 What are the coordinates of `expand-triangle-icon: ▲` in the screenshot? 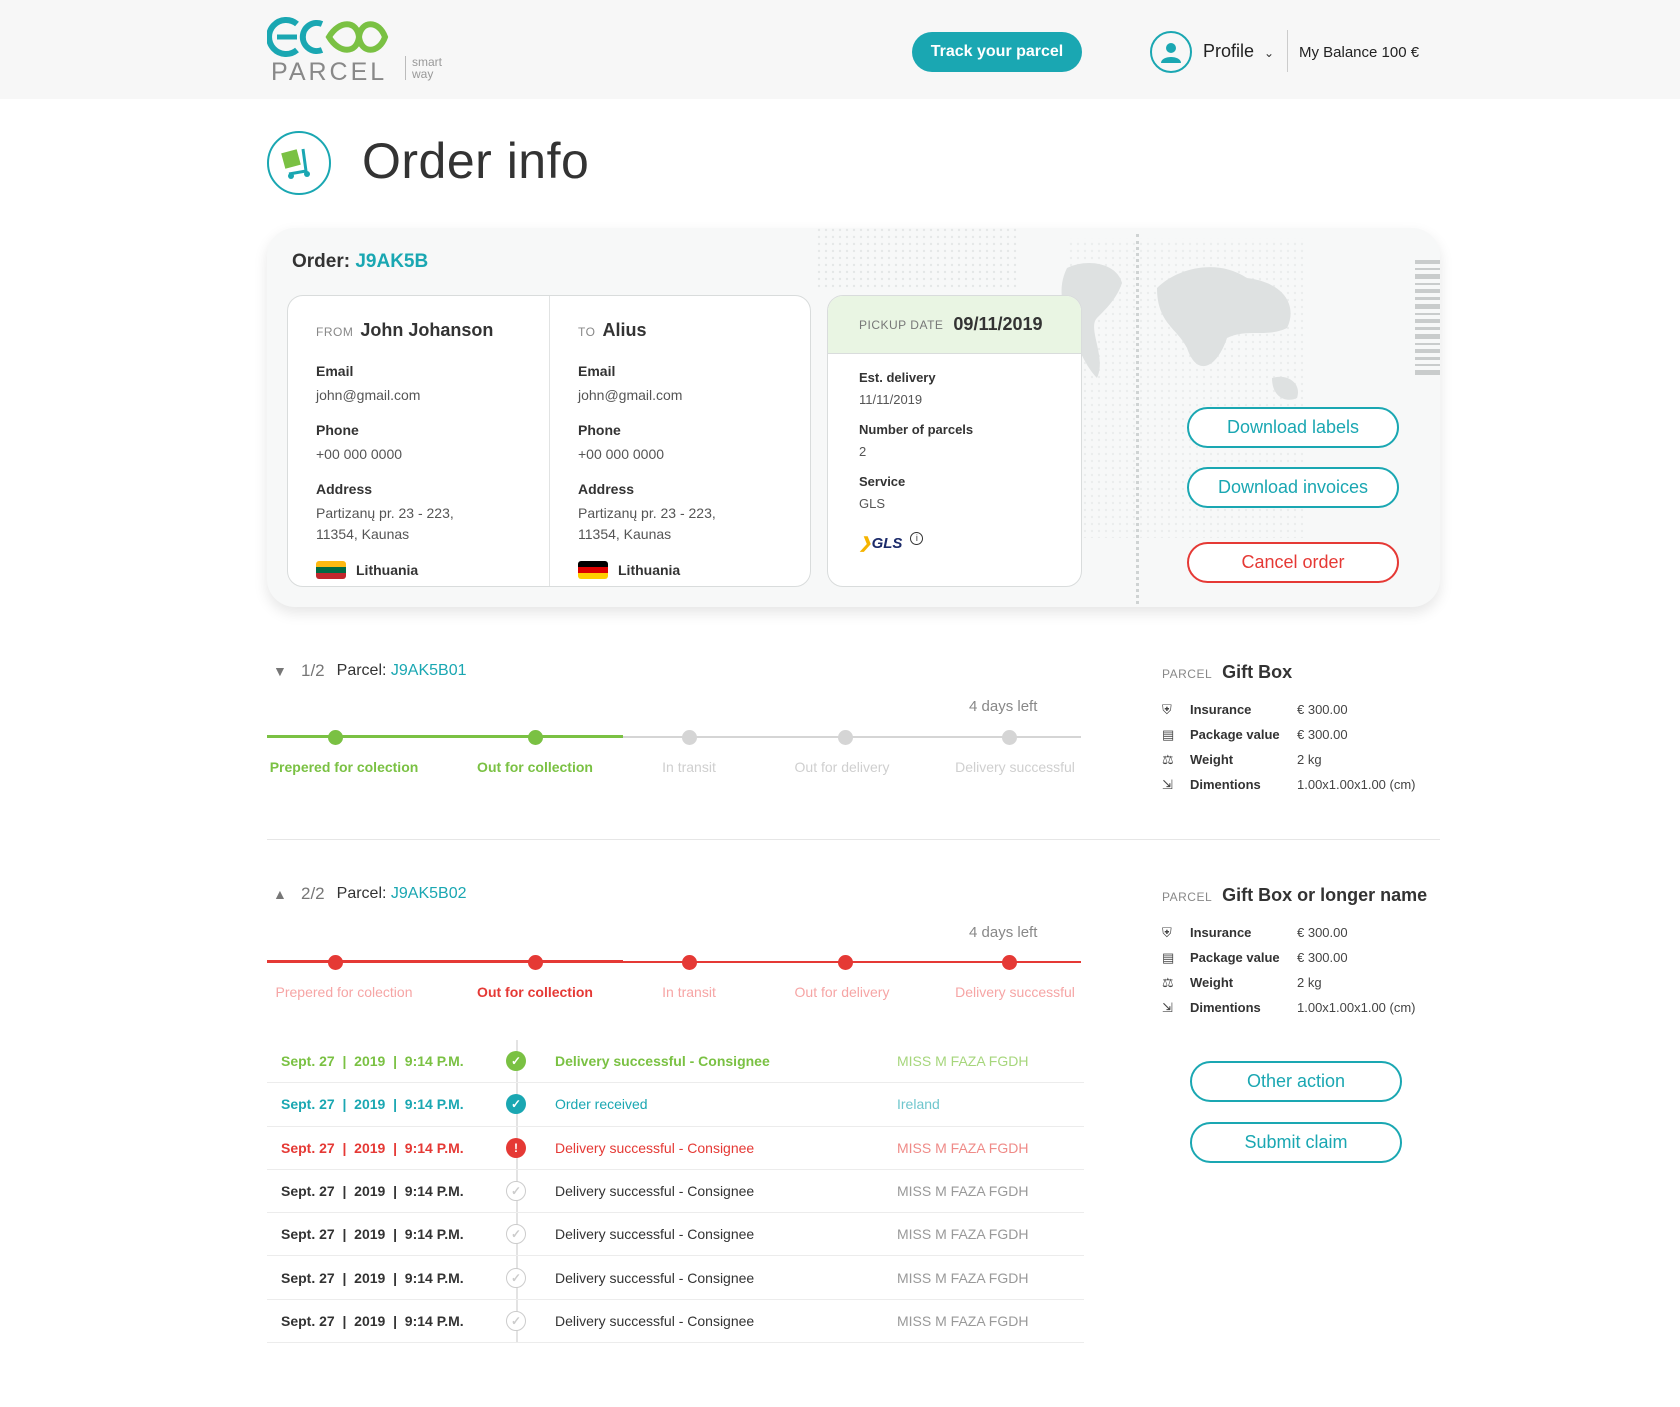 It's located at (281, 894).